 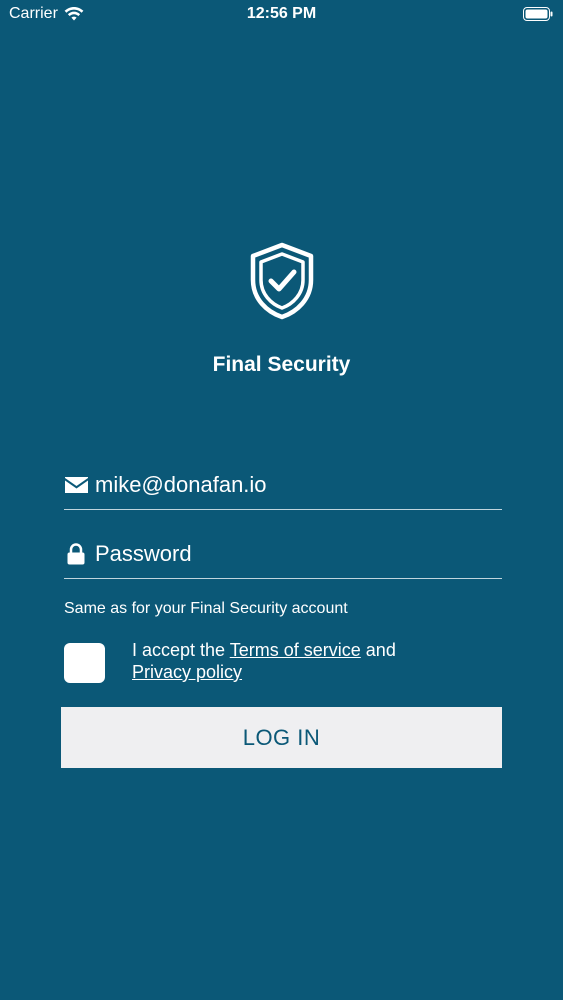 I want to click on battery-icon, so click(x=538, y=14).